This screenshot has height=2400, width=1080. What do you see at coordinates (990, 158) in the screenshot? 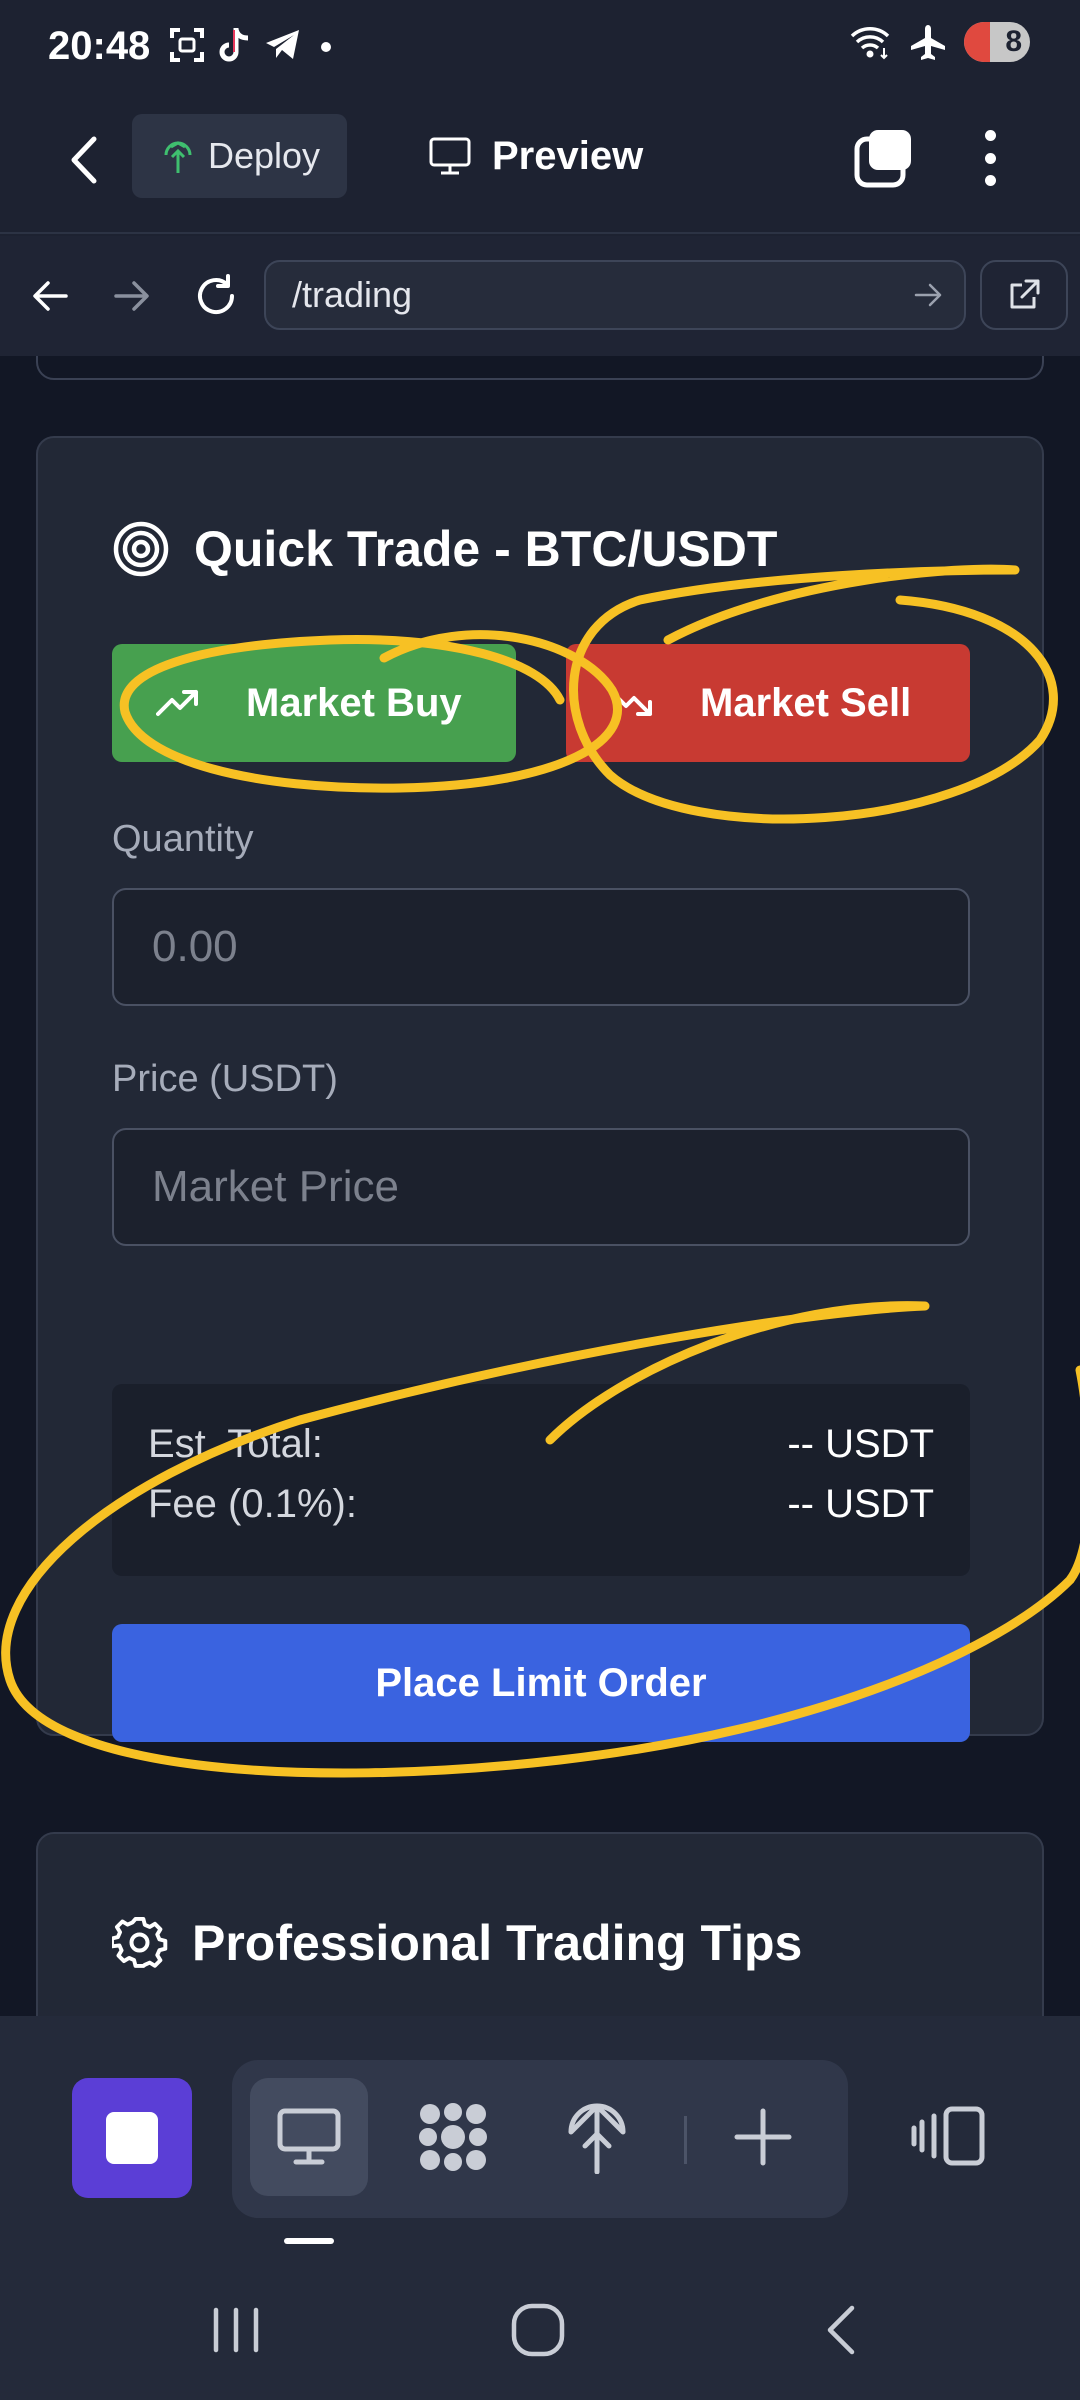
I see `more-options-button` at bounding box center [990, 158].